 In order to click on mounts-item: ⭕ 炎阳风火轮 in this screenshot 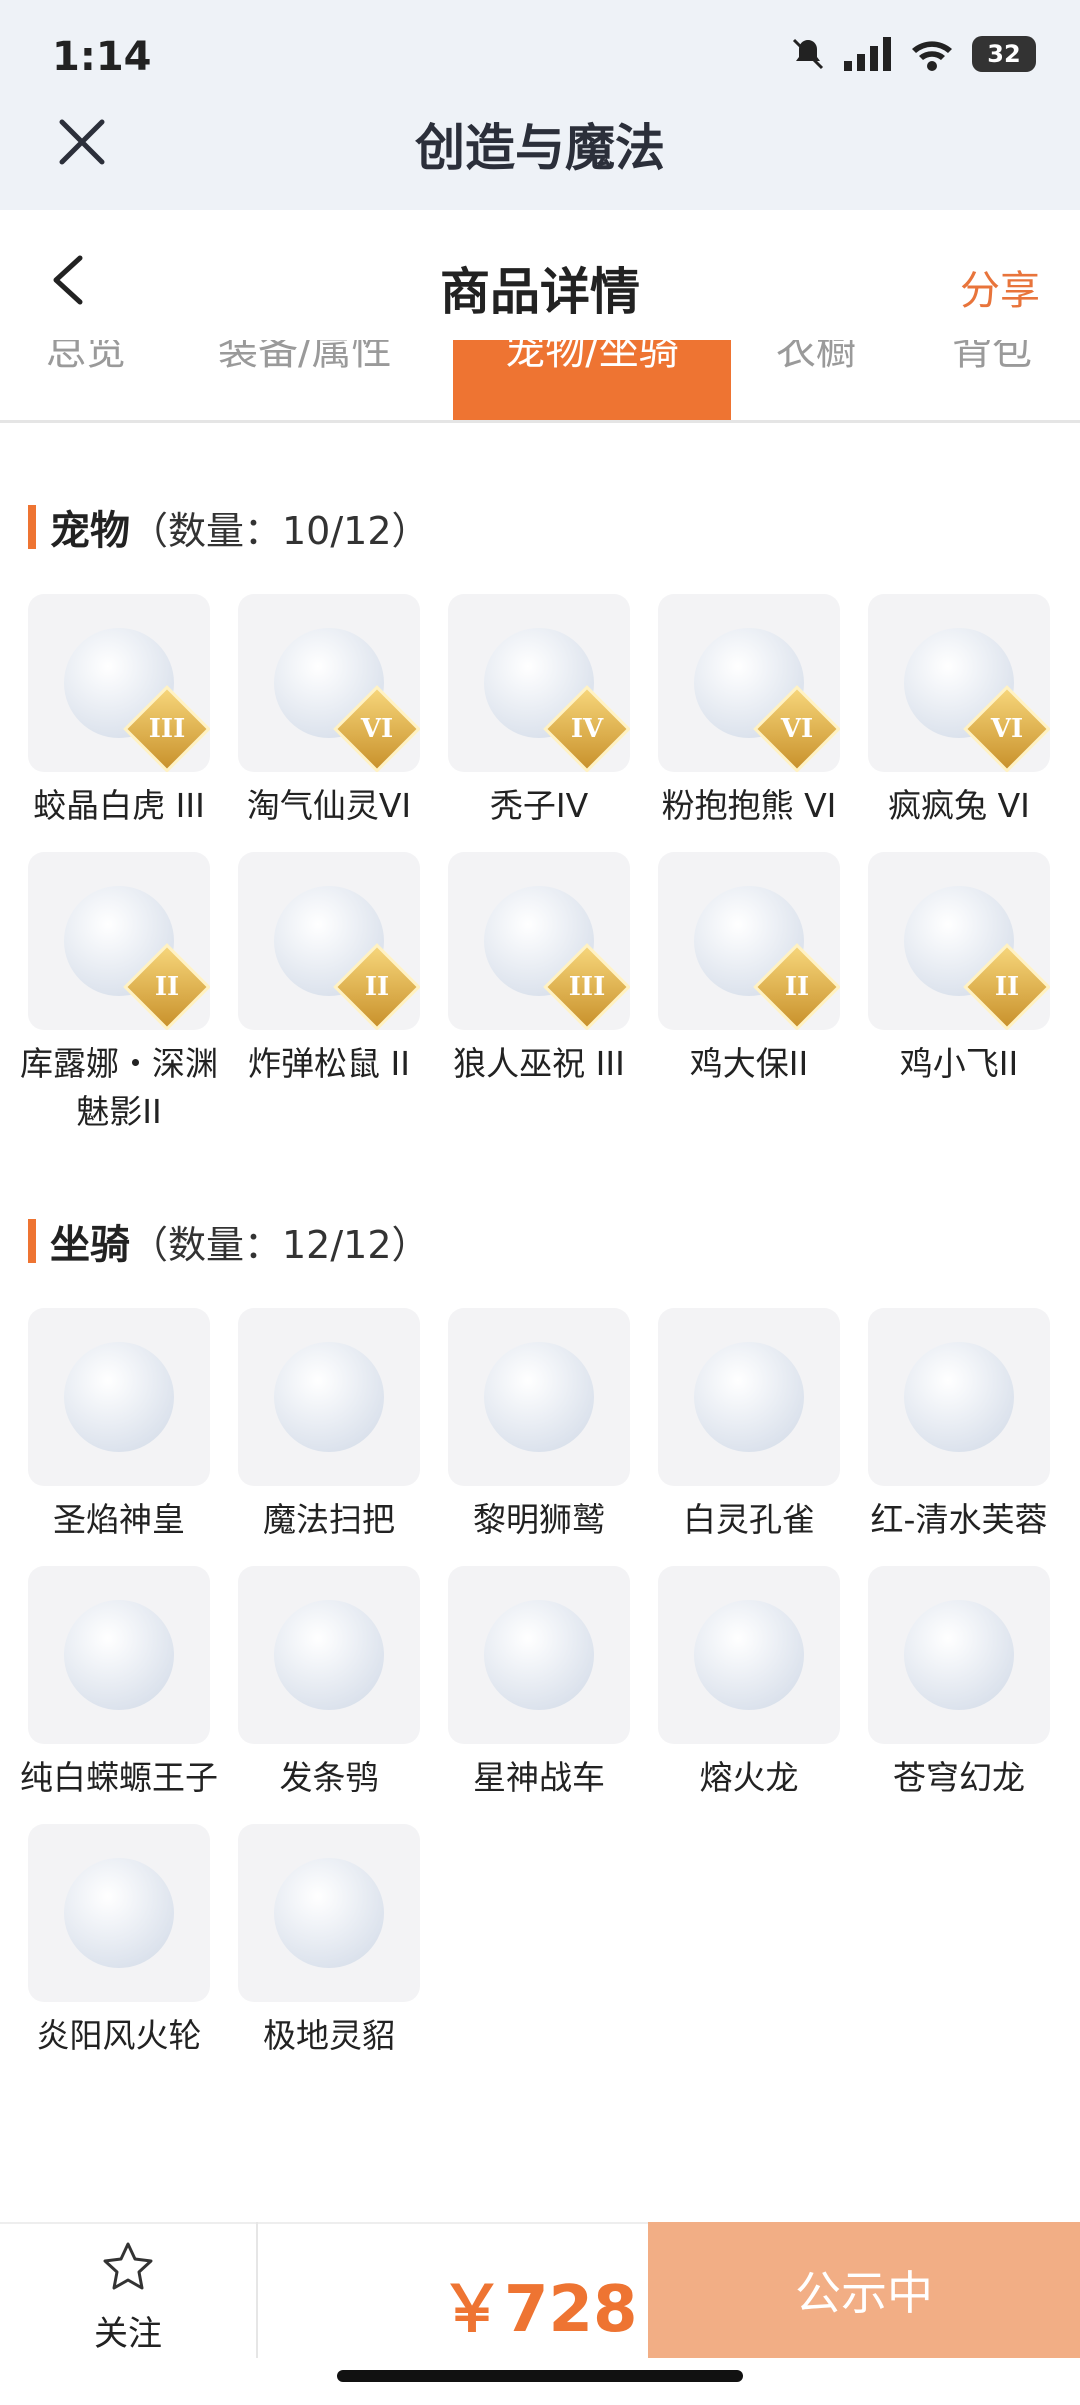, I will do `click(119, 1942)`.